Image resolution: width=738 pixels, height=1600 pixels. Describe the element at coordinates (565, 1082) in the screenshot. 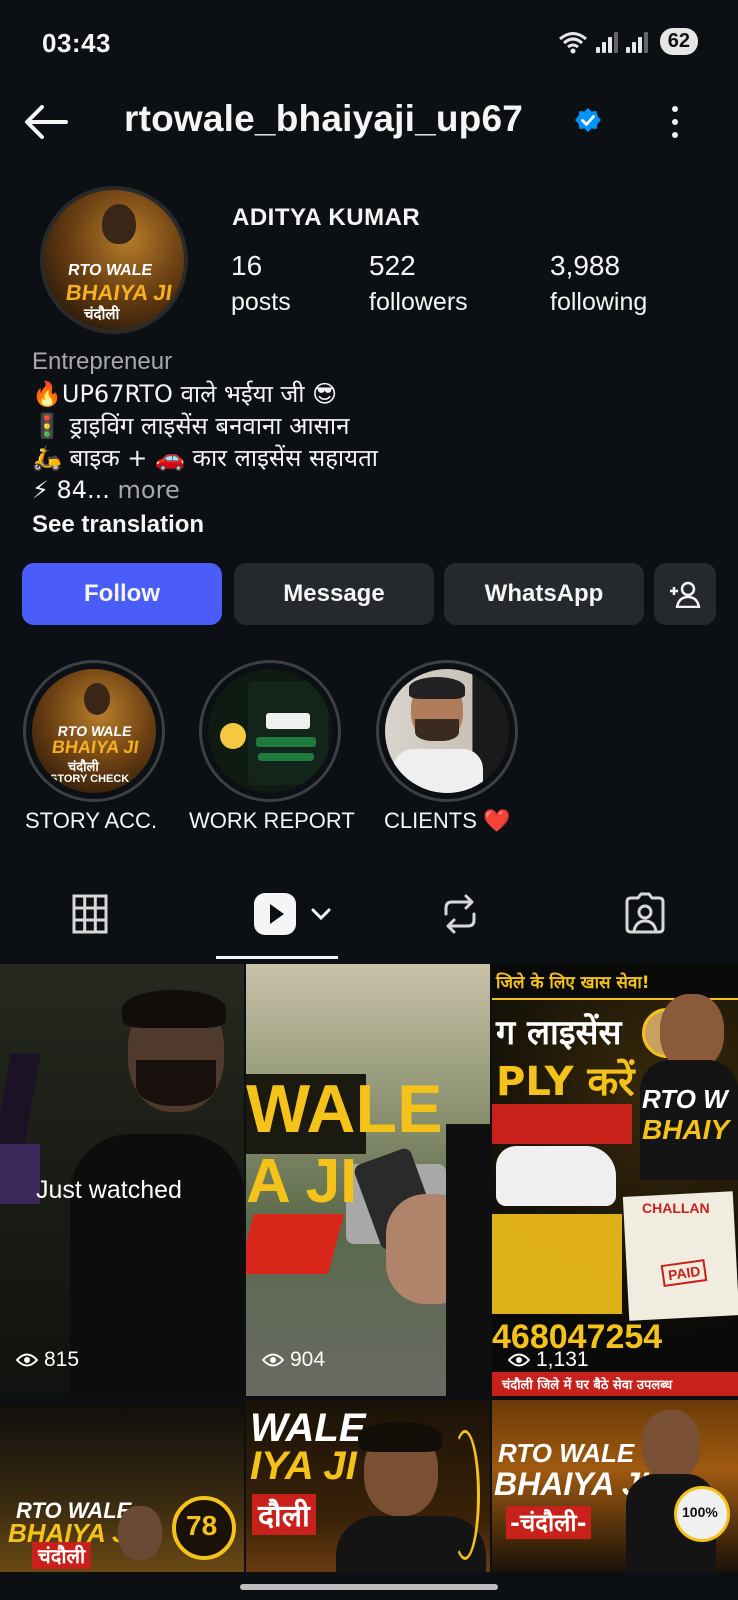

I see `poster-text-ply: PLY करें` at that location.